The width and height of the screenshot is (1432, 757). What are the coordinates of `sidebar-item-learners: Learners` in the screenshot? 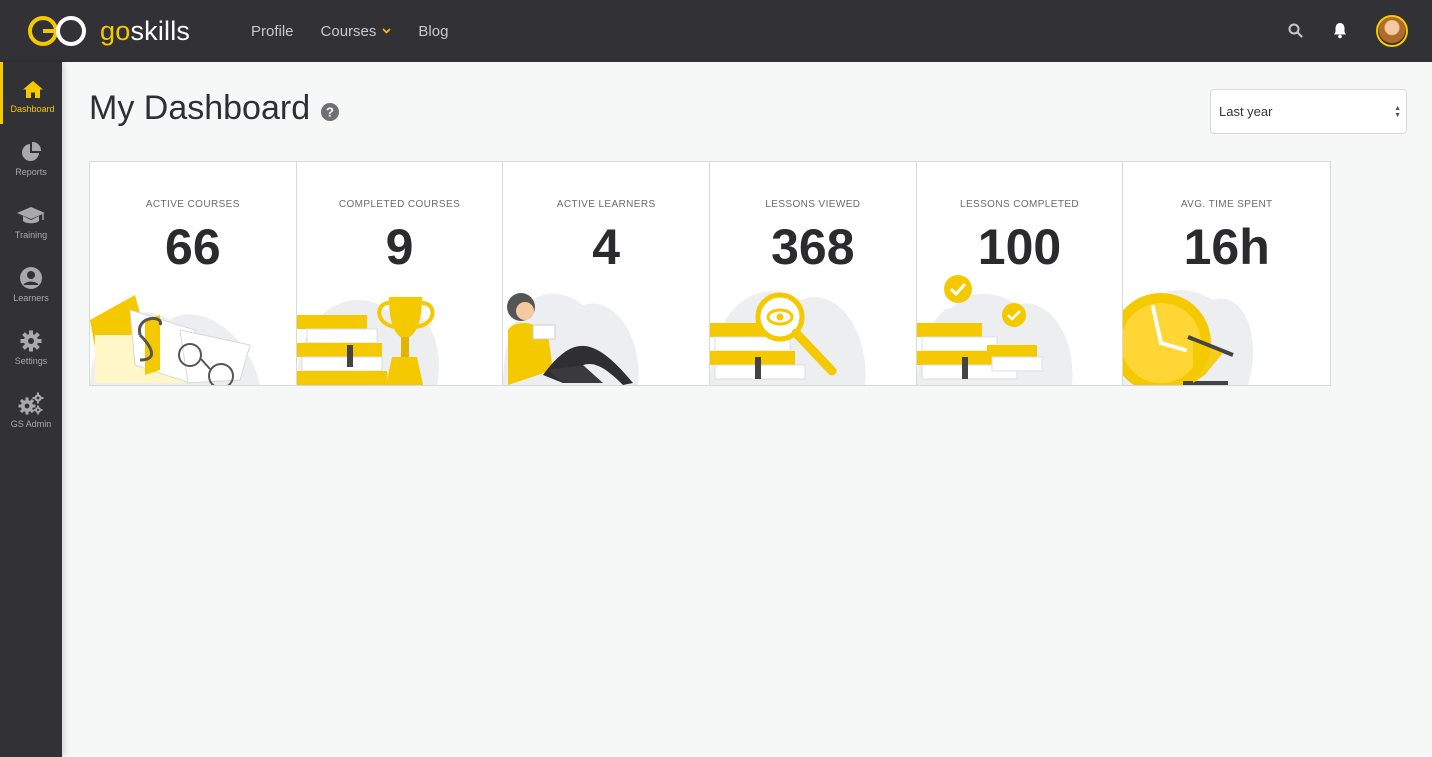 It's located at (31, 282).